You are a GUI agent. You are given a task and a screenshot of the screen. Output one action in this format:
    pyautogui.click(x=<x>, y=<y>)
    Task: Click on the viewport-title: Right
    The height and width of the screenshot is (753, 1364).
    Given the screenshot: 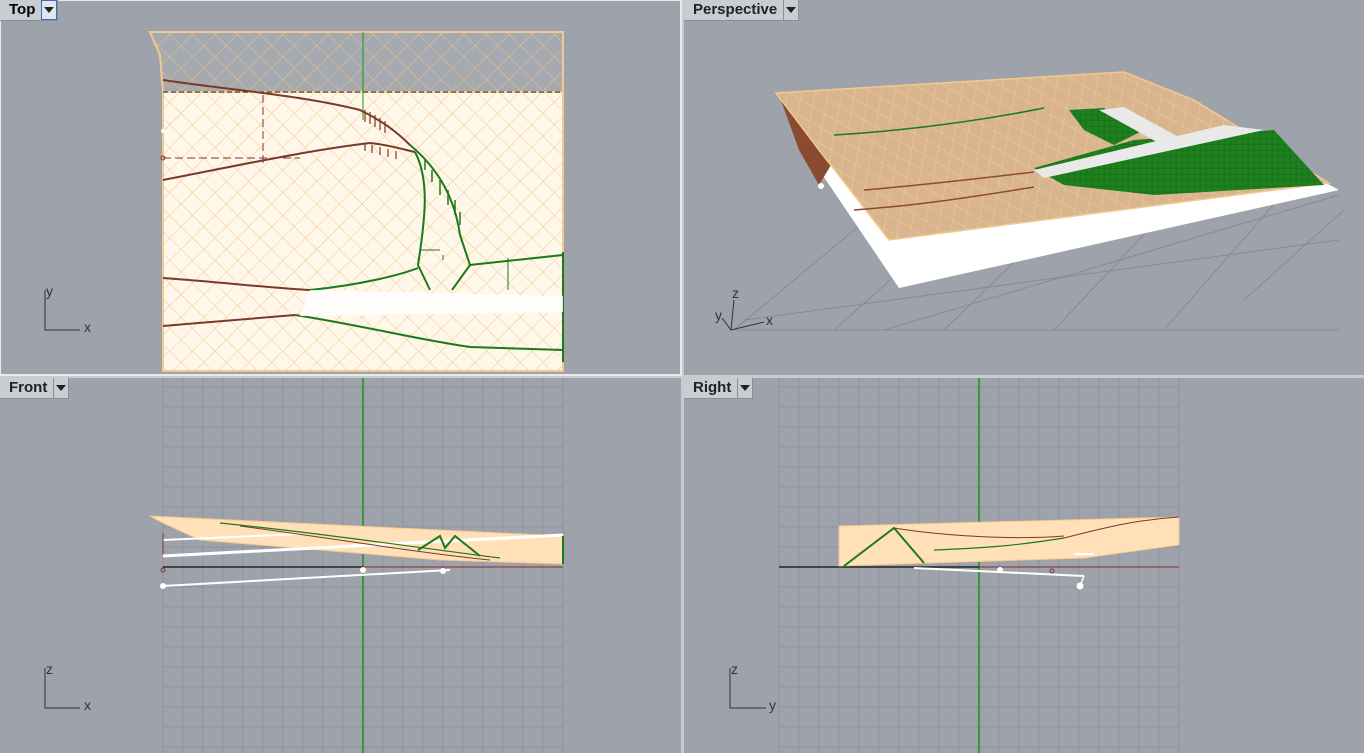 What is the action you would take?
    pyautogui.click(x=712, y=387)
    